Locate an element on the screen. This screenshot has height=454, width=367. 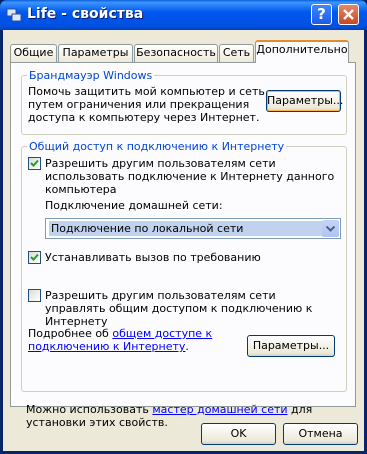
home-network-wizard-link: мастер домашней сети is located at coordinates (219, 409).